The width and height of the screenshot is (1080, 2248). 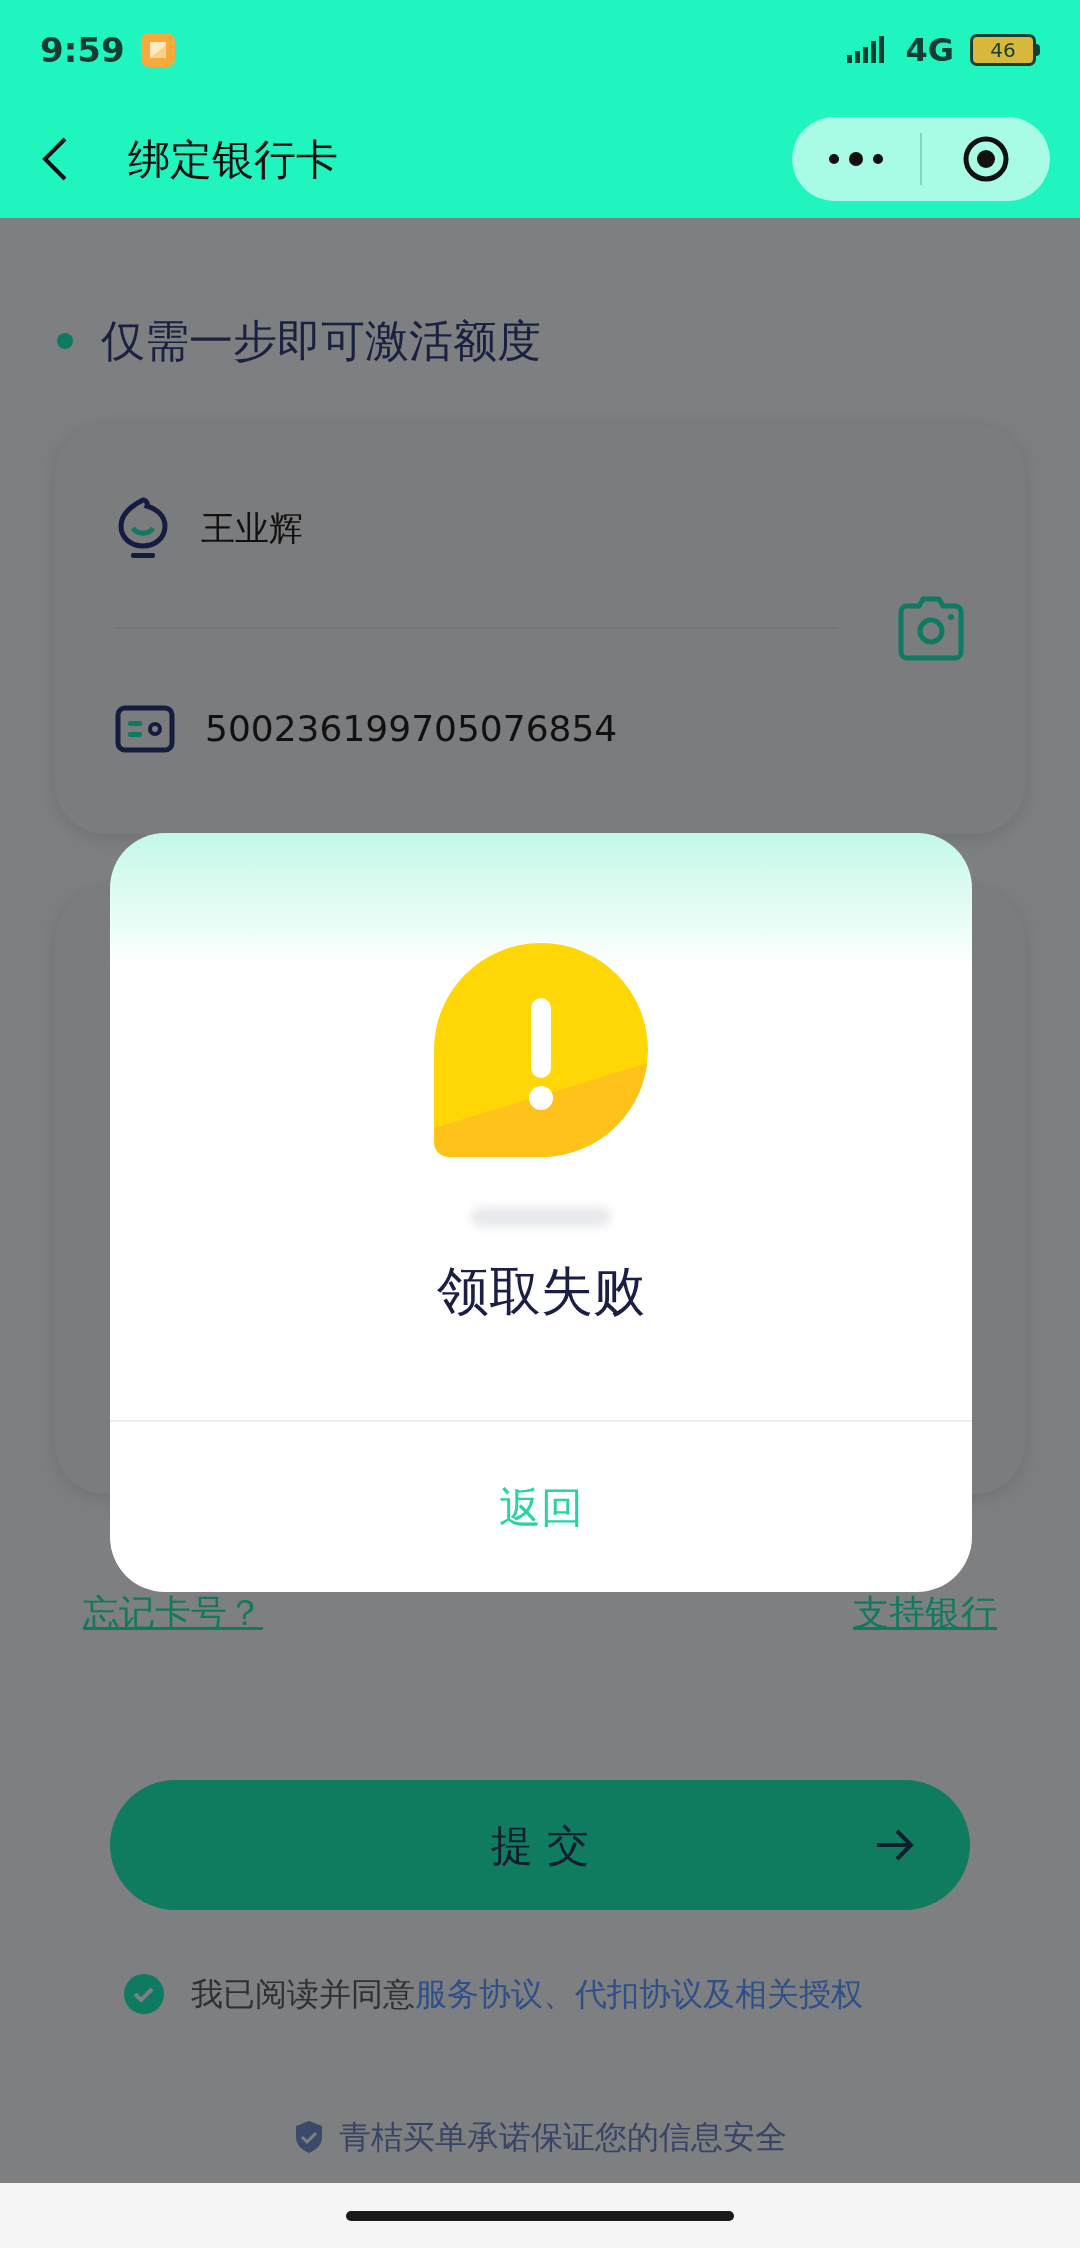 I want to click on page-title: 绑定银行卡, so click(x=233, y=159).